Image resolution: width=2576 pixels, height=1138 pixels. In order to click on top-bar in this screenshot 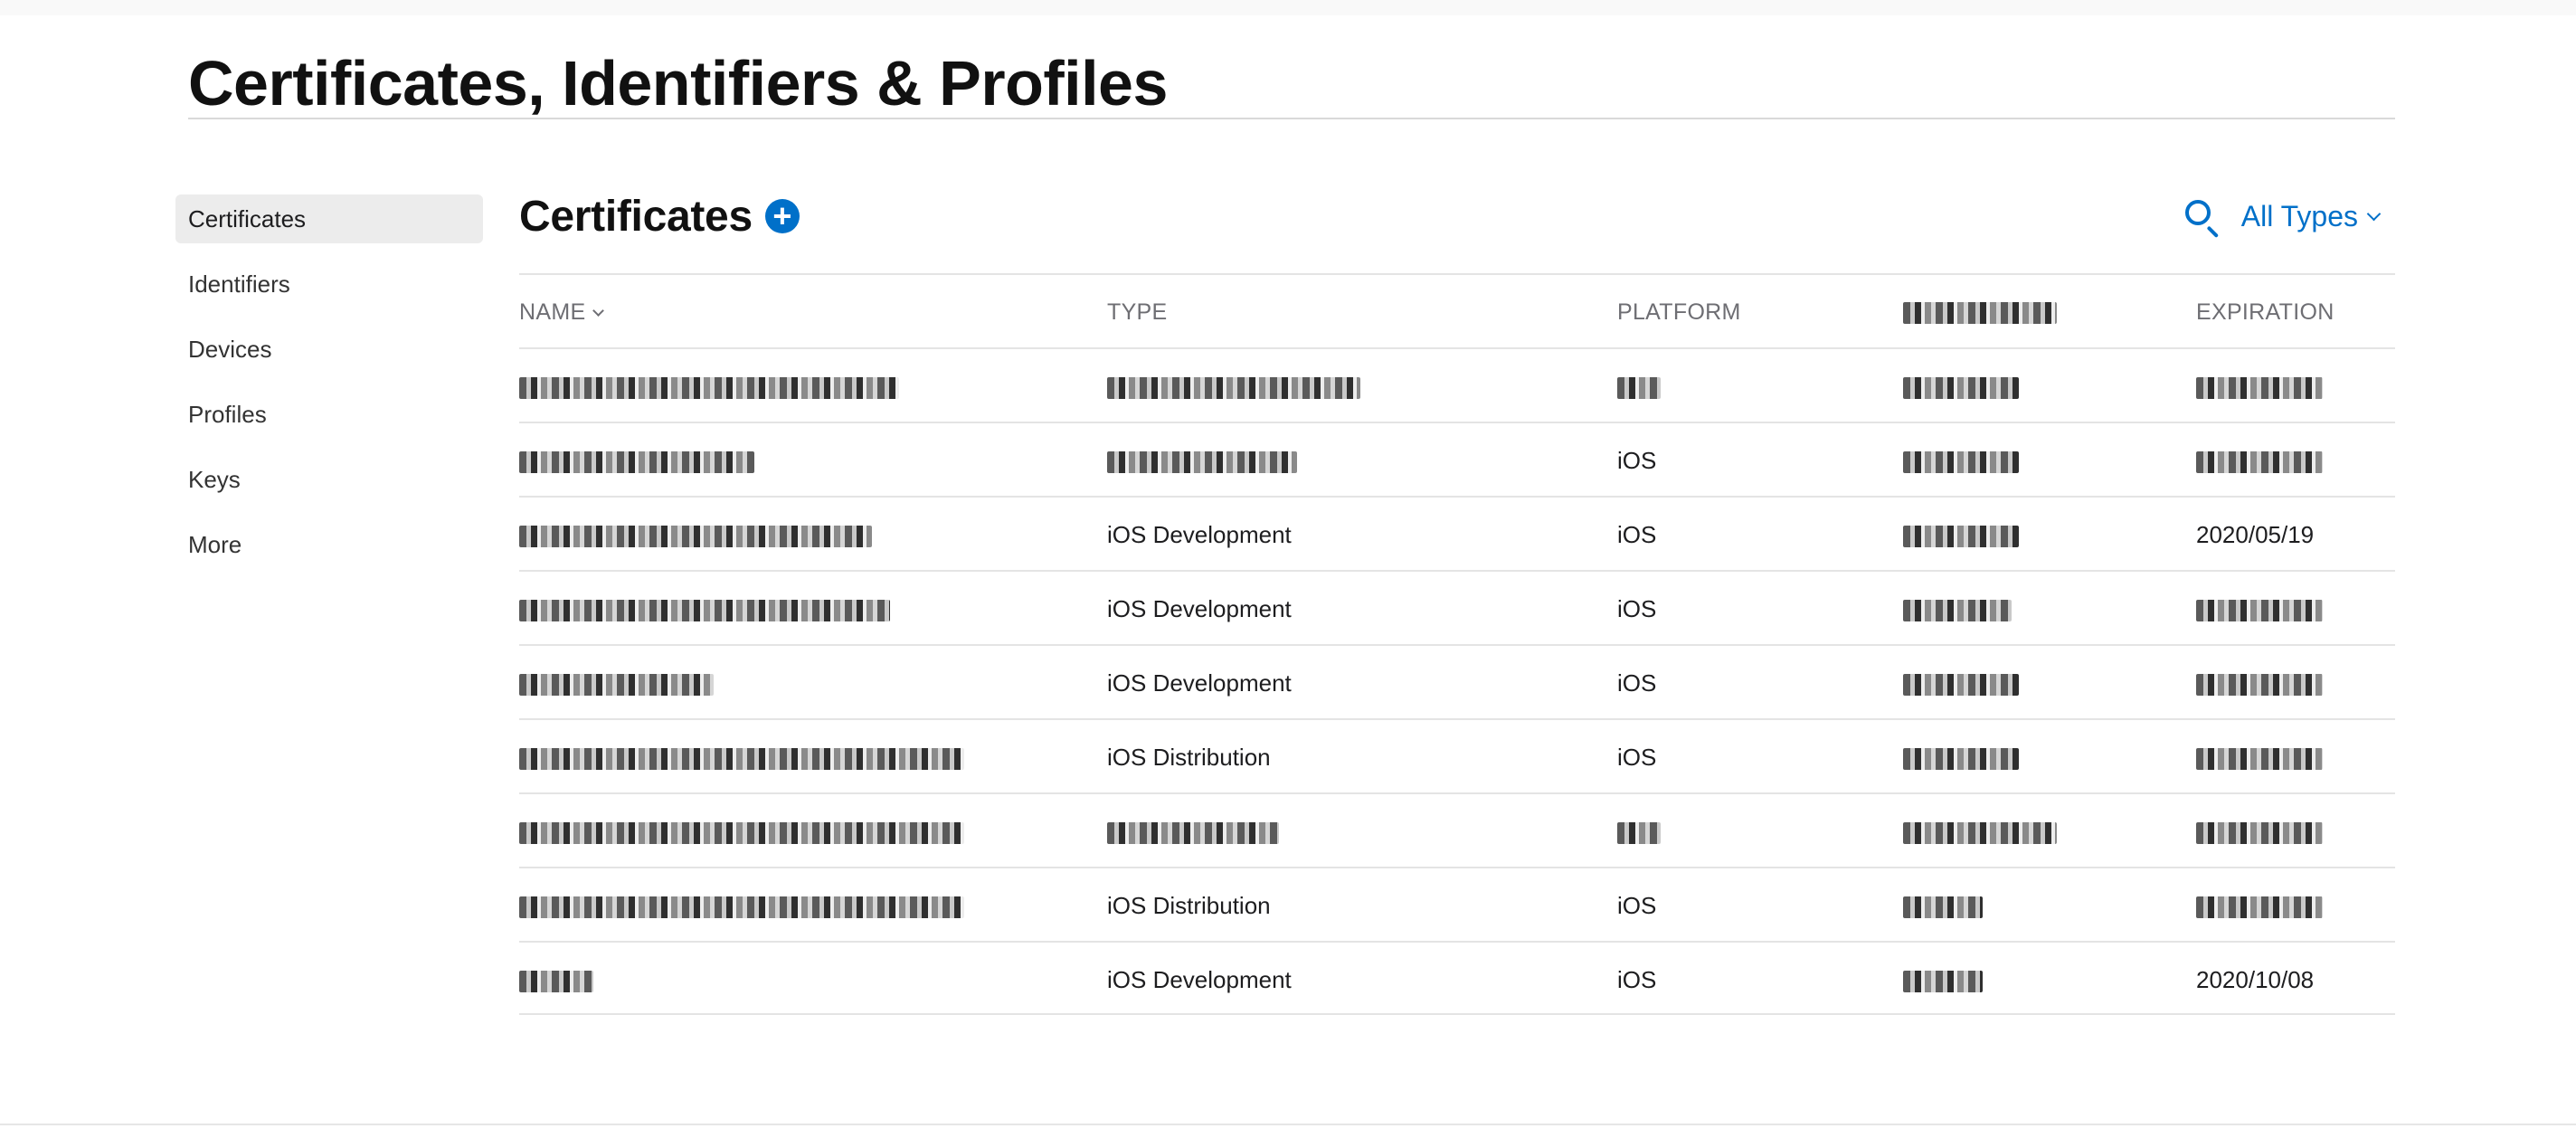, I will do `click(1288, 7)`.